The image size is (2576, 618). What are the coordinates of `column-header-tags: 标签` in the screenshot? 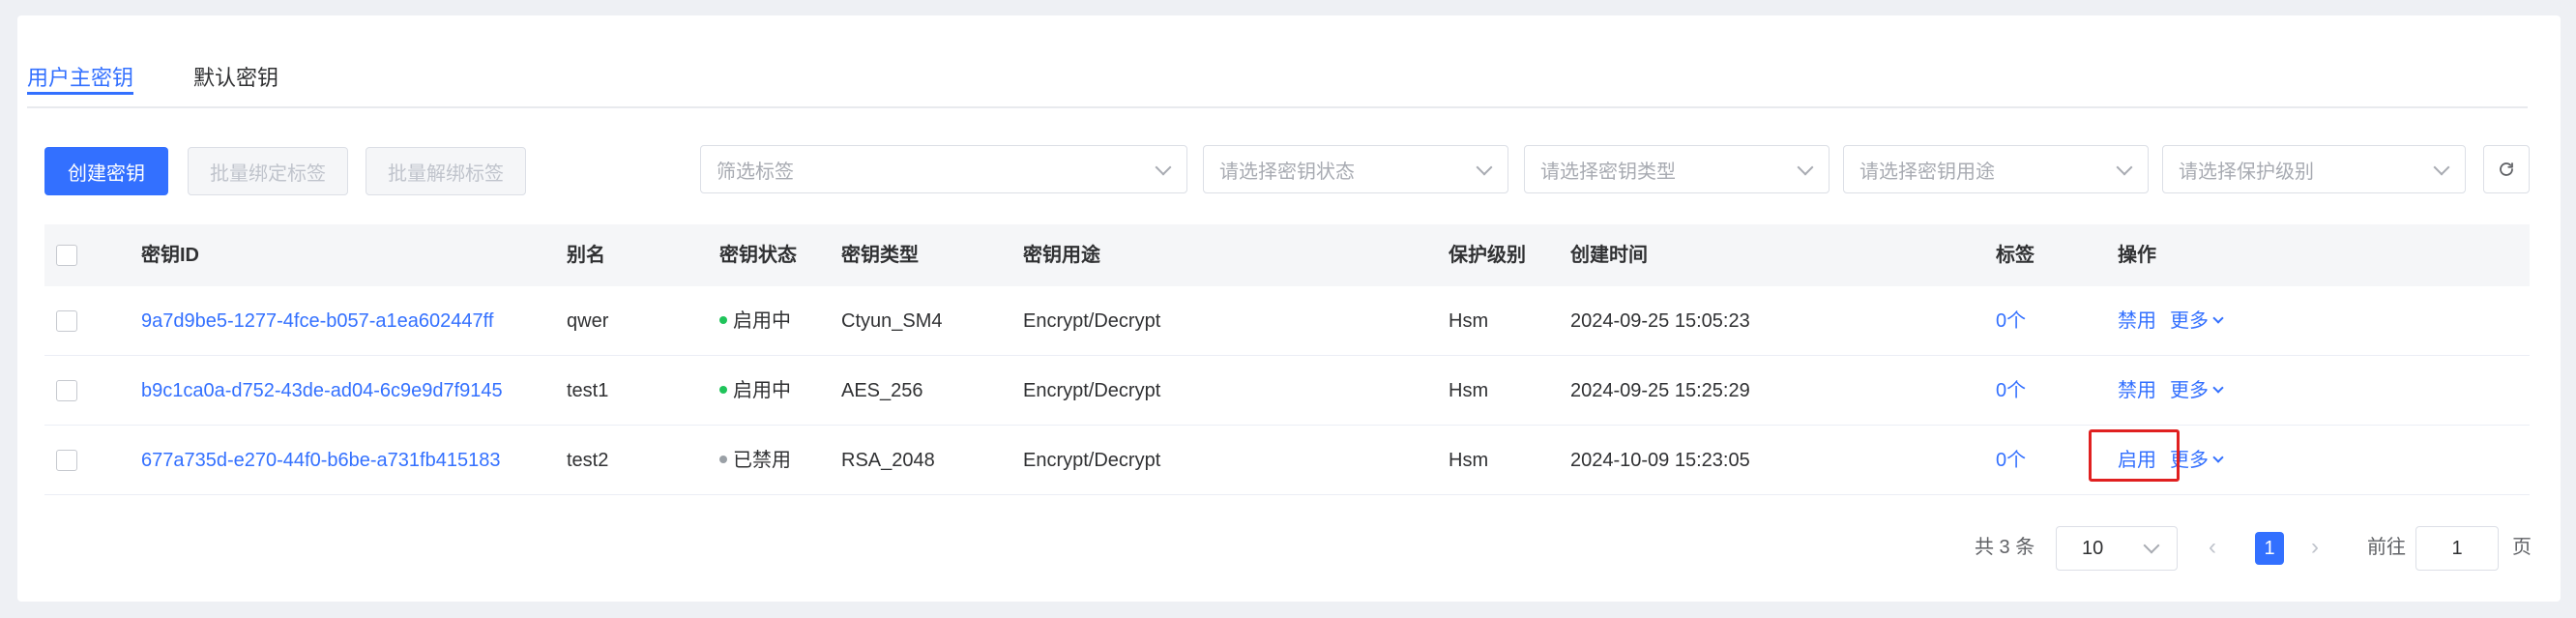 It's located at (2015, 255).